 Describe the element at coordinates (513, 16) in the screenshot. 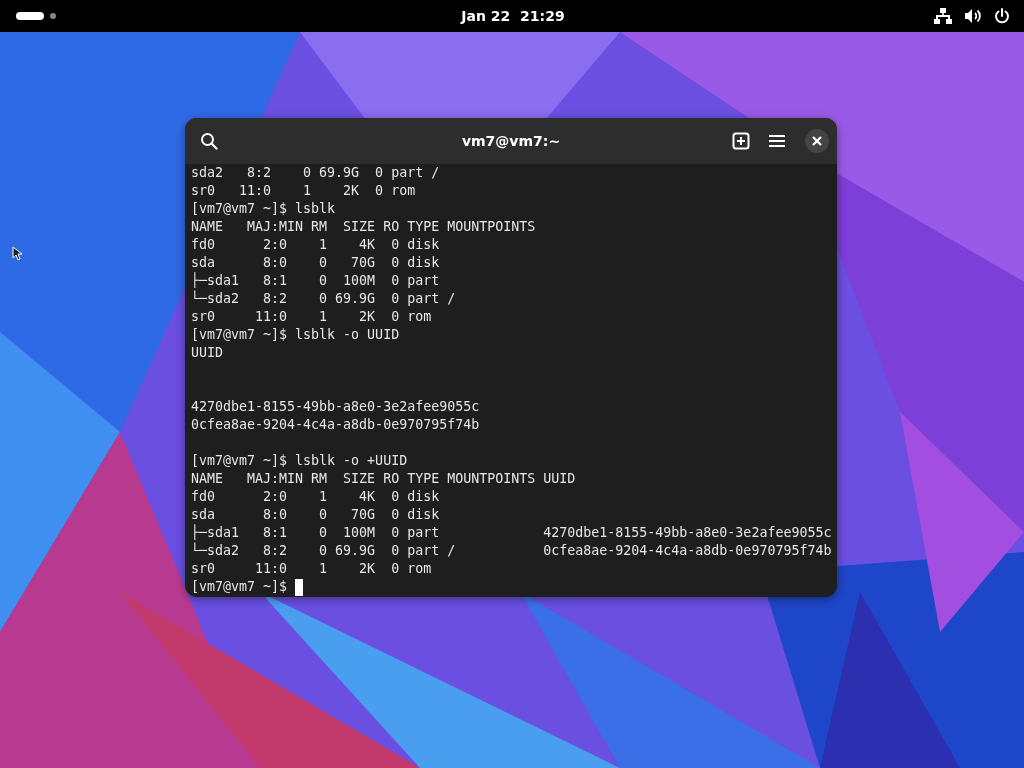

I see `clock: Jan 22 21:29` at that location.